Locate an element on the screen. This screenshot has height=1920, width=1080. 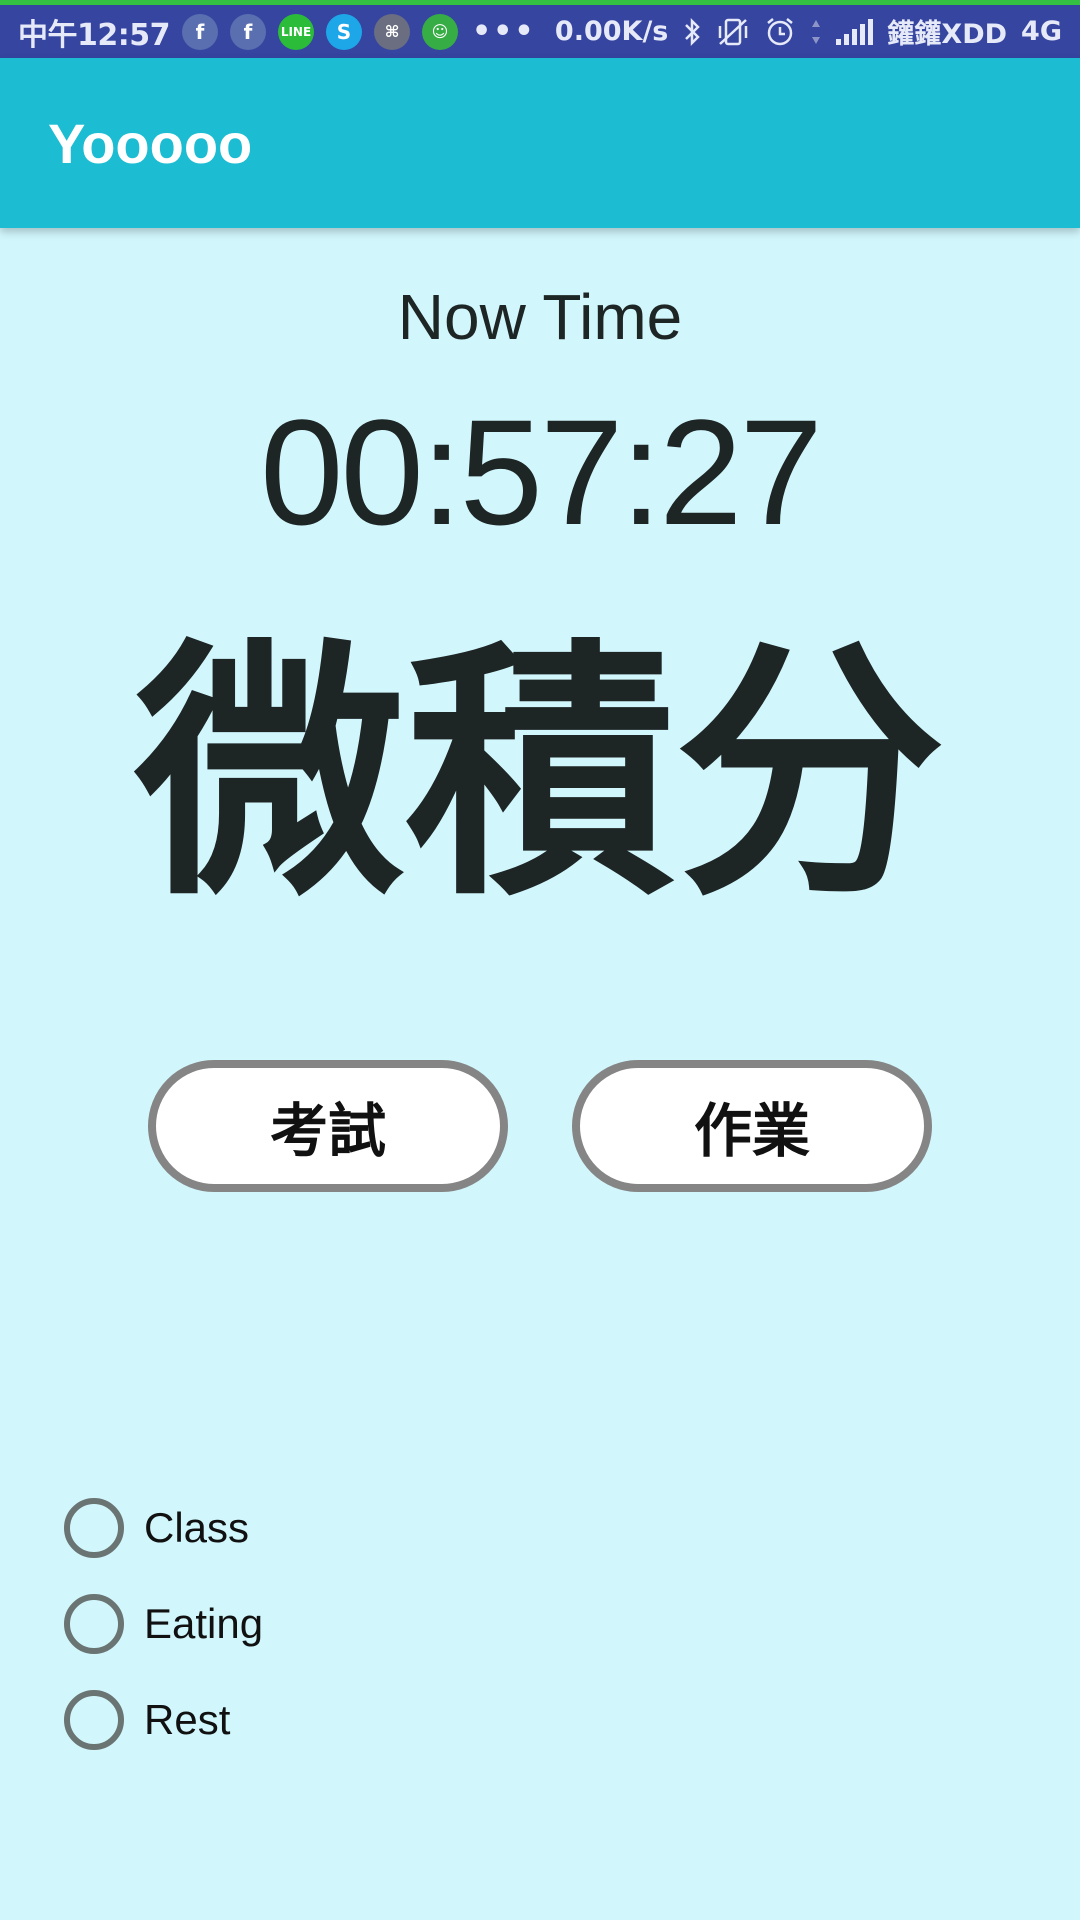
notification-icons: f f LINE S ⌘ ☺ ••• is located at coordinates (359, 31).